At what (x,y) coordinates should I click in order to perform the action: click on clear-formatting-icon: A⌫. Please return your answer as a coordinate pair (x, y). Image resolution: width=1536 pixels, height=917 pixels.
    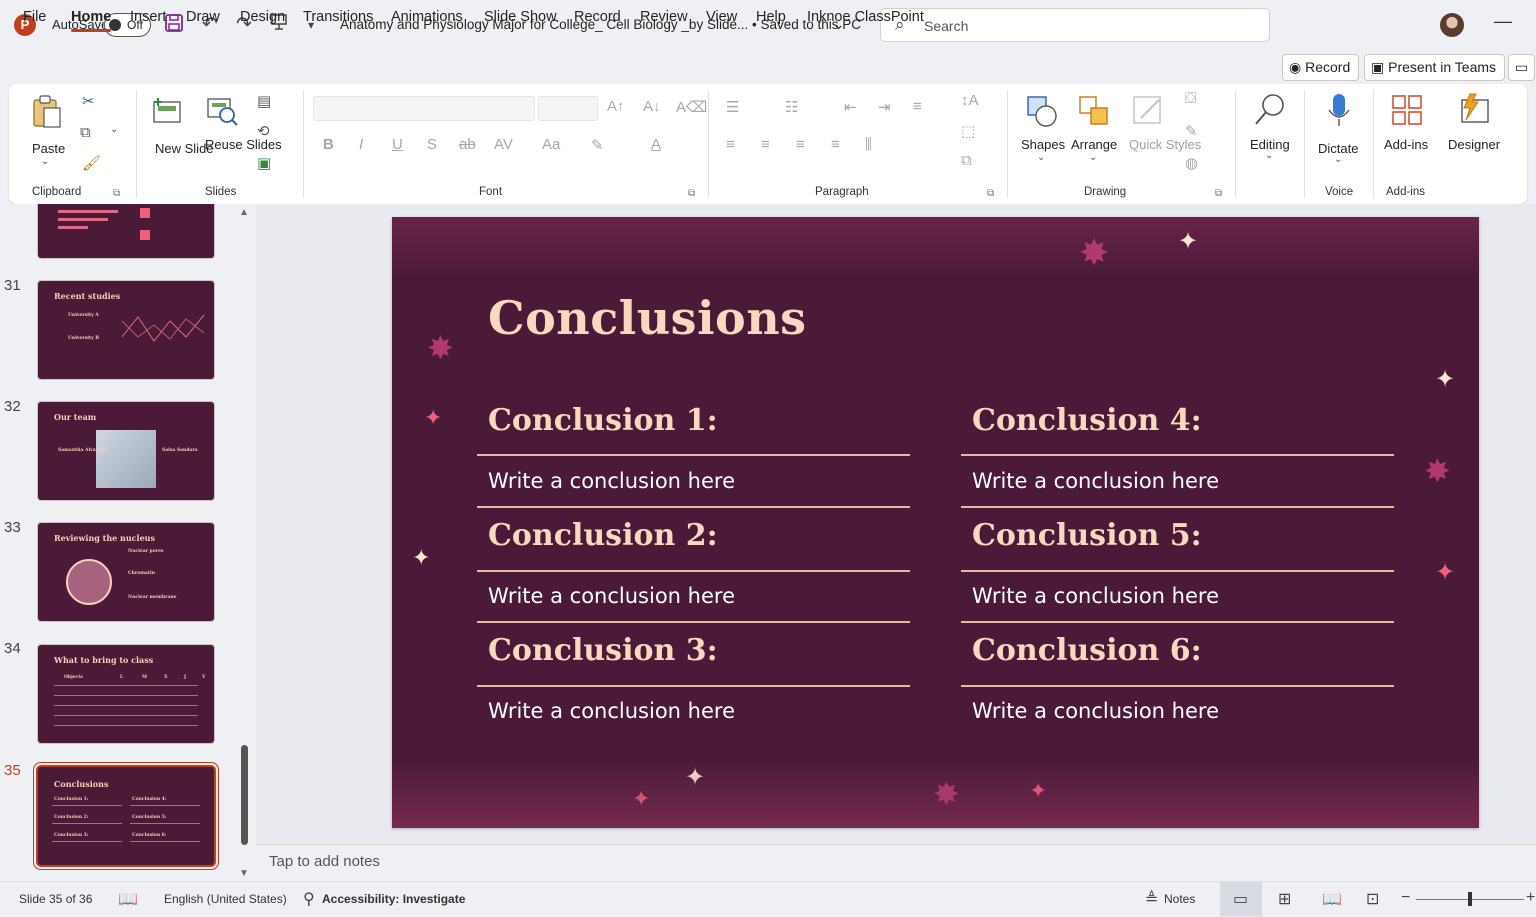
    Looking at the image, I should click on (691, 107).